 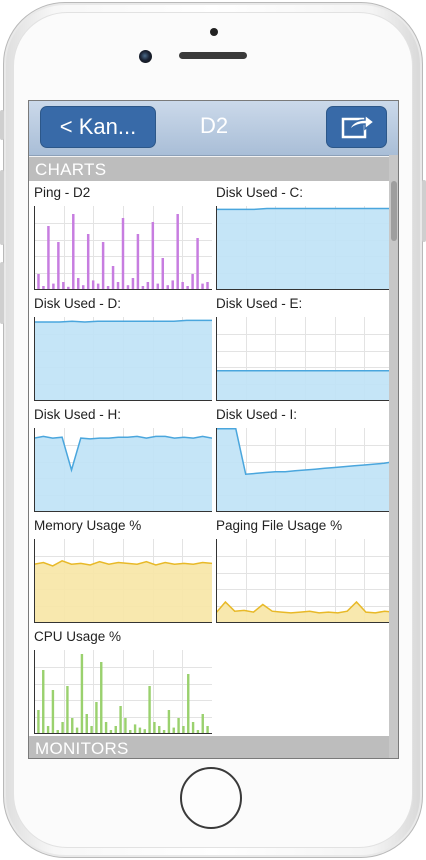 I want to click on power-button, so click(x=424, y=211).